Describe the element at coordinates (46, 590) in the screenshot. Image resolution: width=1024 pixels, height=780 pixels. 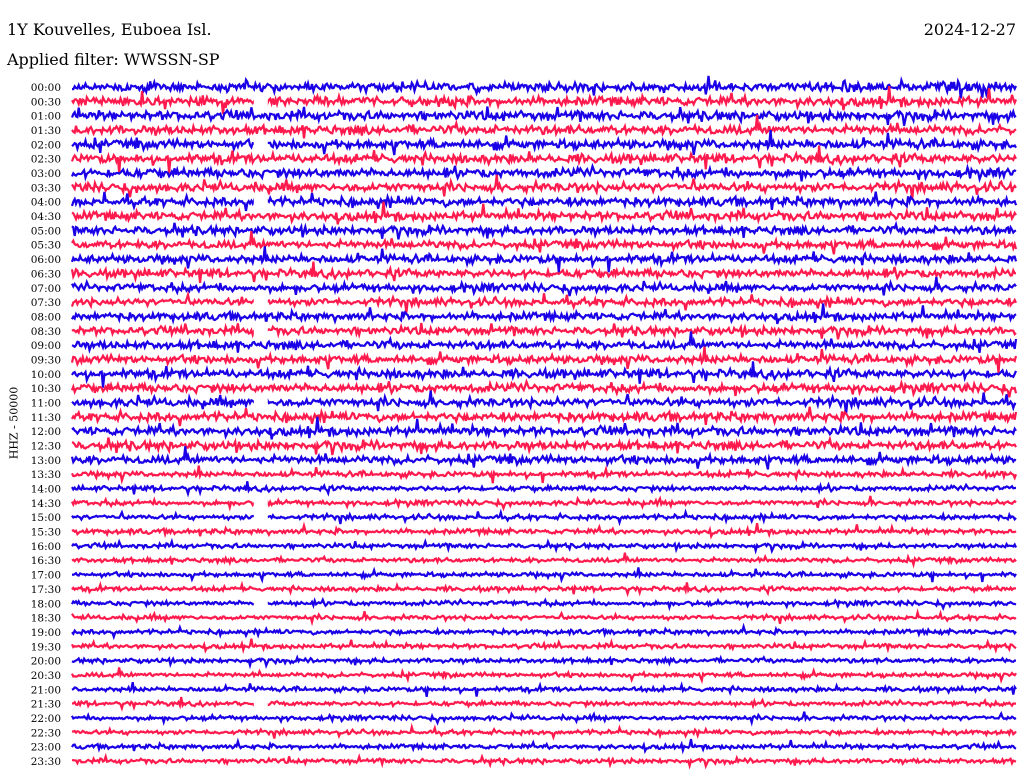
I see `row-time-label: 17:30` at that location.